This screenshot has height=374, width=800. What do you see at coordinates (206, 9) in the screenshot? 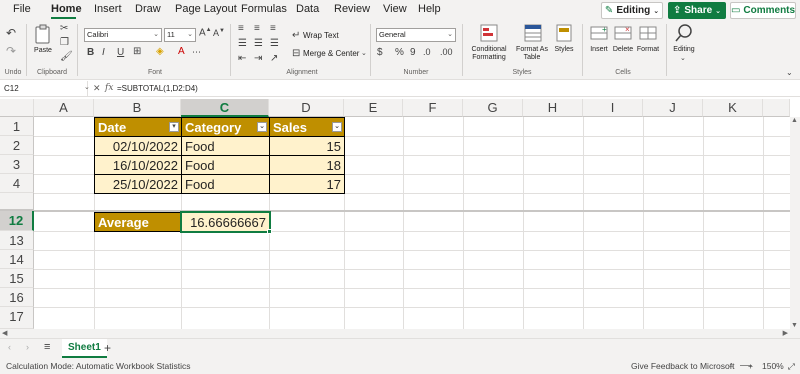
I see `tab-page-layout: Page Layout` at bounding box center [206, 9].